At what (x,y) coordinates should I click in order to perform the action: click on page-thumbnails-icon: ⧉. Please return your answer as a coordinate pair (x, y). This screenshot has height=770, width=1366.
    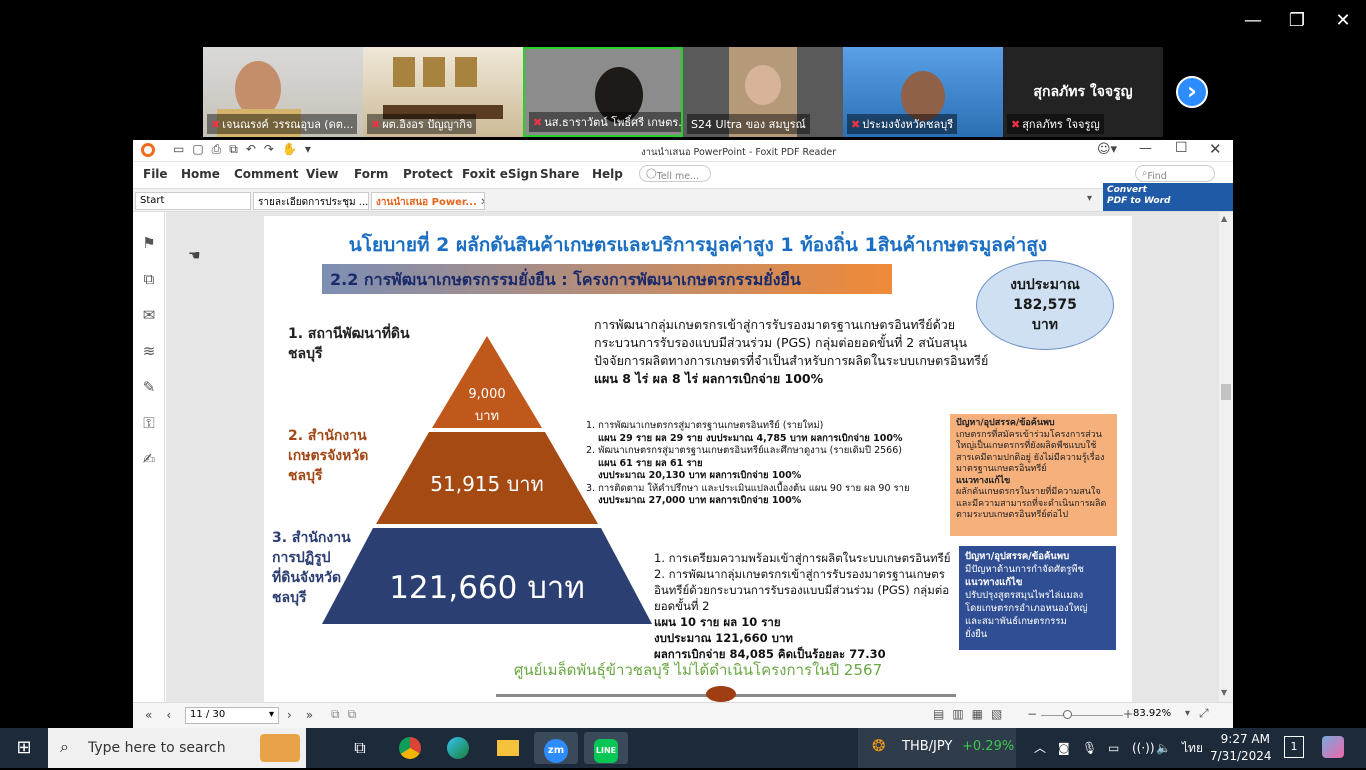
    Looking at the image, I should click on (149, 279).